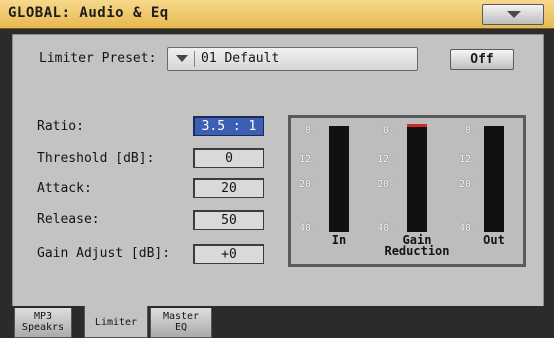  I want to click on gr-scale-20: 20-, so click(385, 184).